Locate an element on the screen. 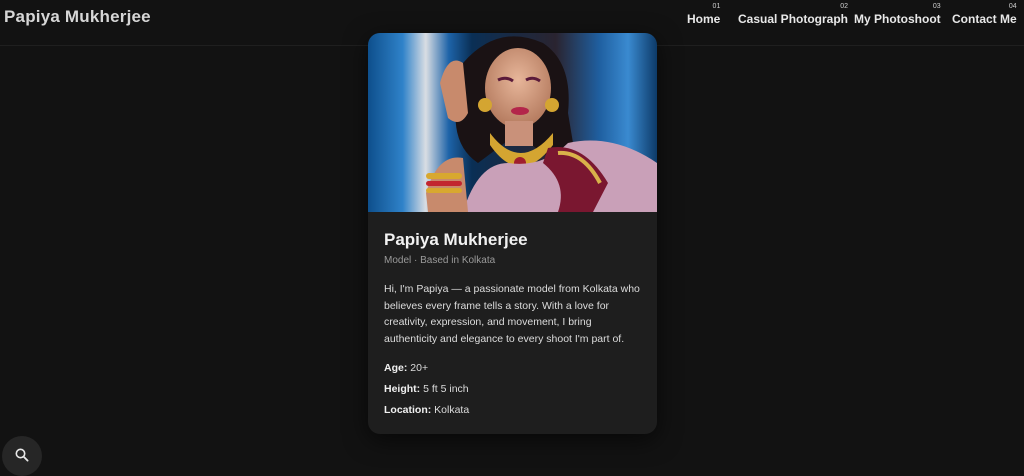 This screenshot has width=1024, height=476. search-button is located at coordinates (22, 456).